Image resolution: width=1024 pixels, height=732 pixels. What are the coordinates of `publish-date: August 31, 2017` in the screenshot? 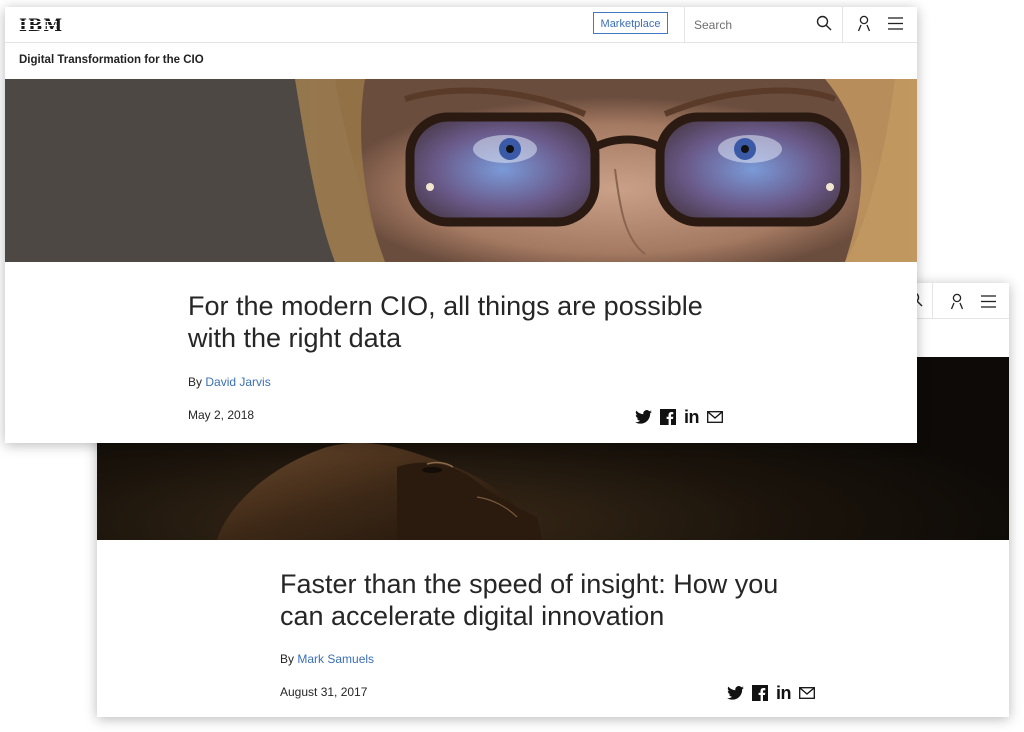 It's located at (324, 692).